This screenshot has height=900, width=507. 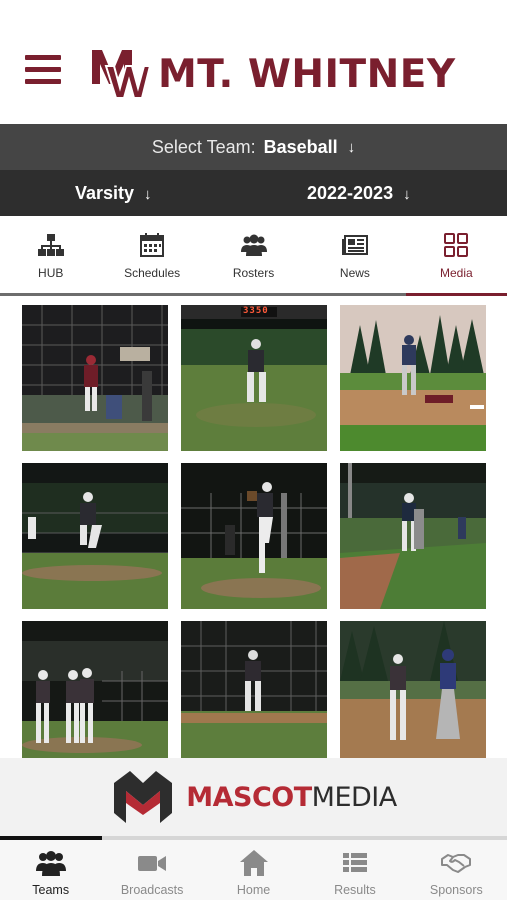 I want to click on tab-broadcasts: Broadcasts, so click(x=151, y=870).